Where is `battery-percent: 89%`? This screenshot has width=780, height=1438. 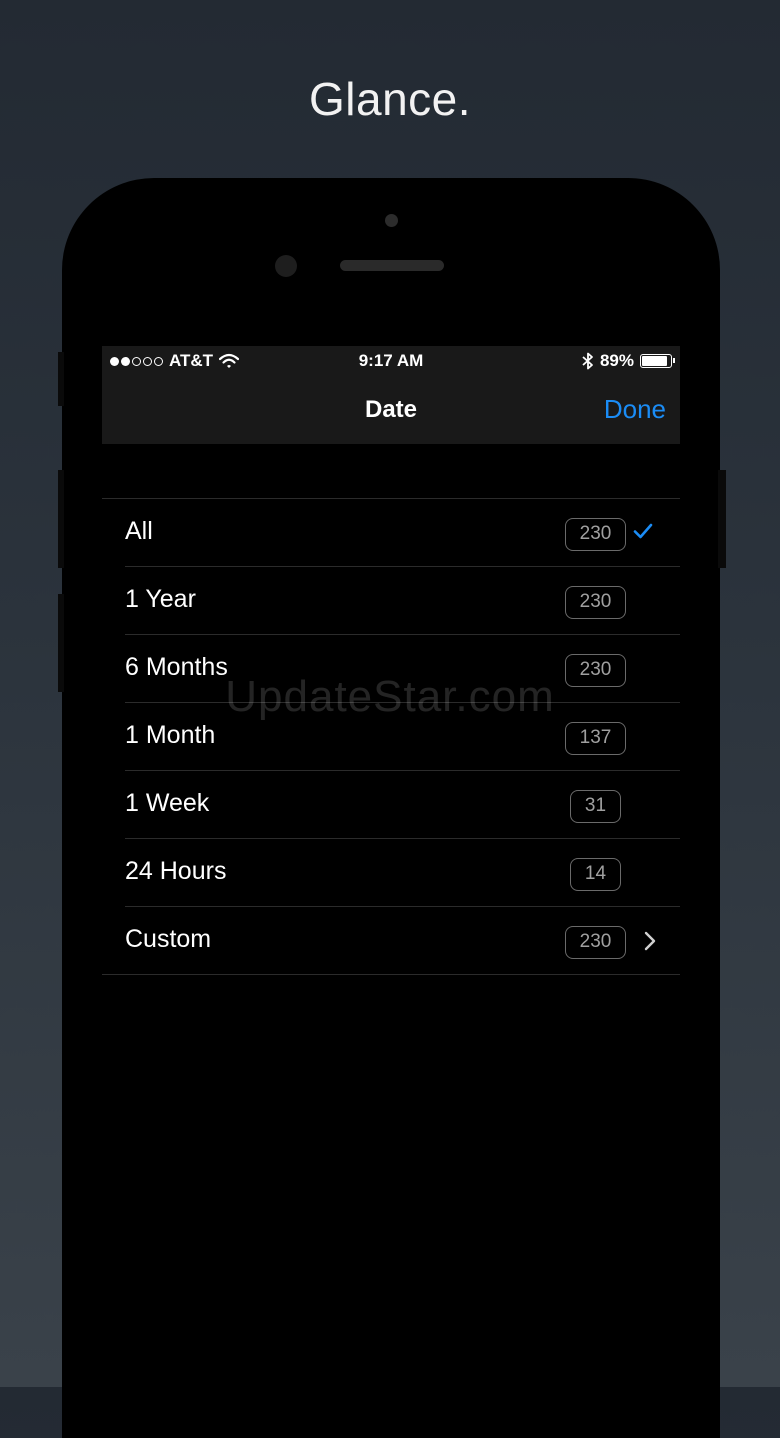
battery-percent: 89% is located at coordinates (616, 360).